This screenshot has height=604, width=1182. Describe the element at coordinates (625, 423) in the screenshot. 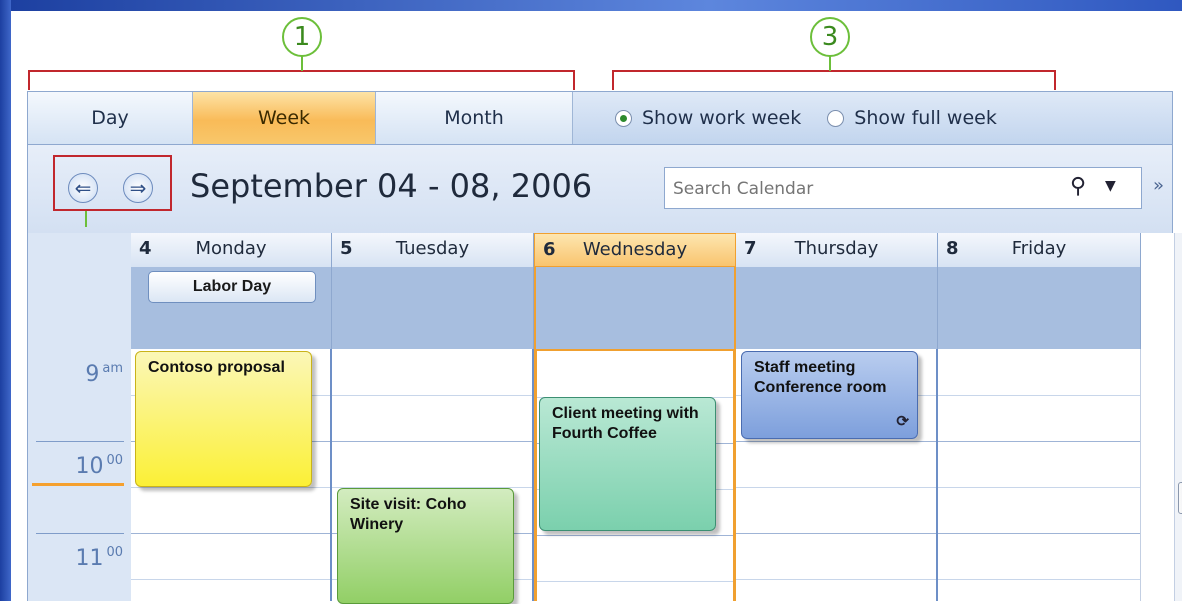

I see `appointment-title: Client meeting with Fourth Coffee` at that location.